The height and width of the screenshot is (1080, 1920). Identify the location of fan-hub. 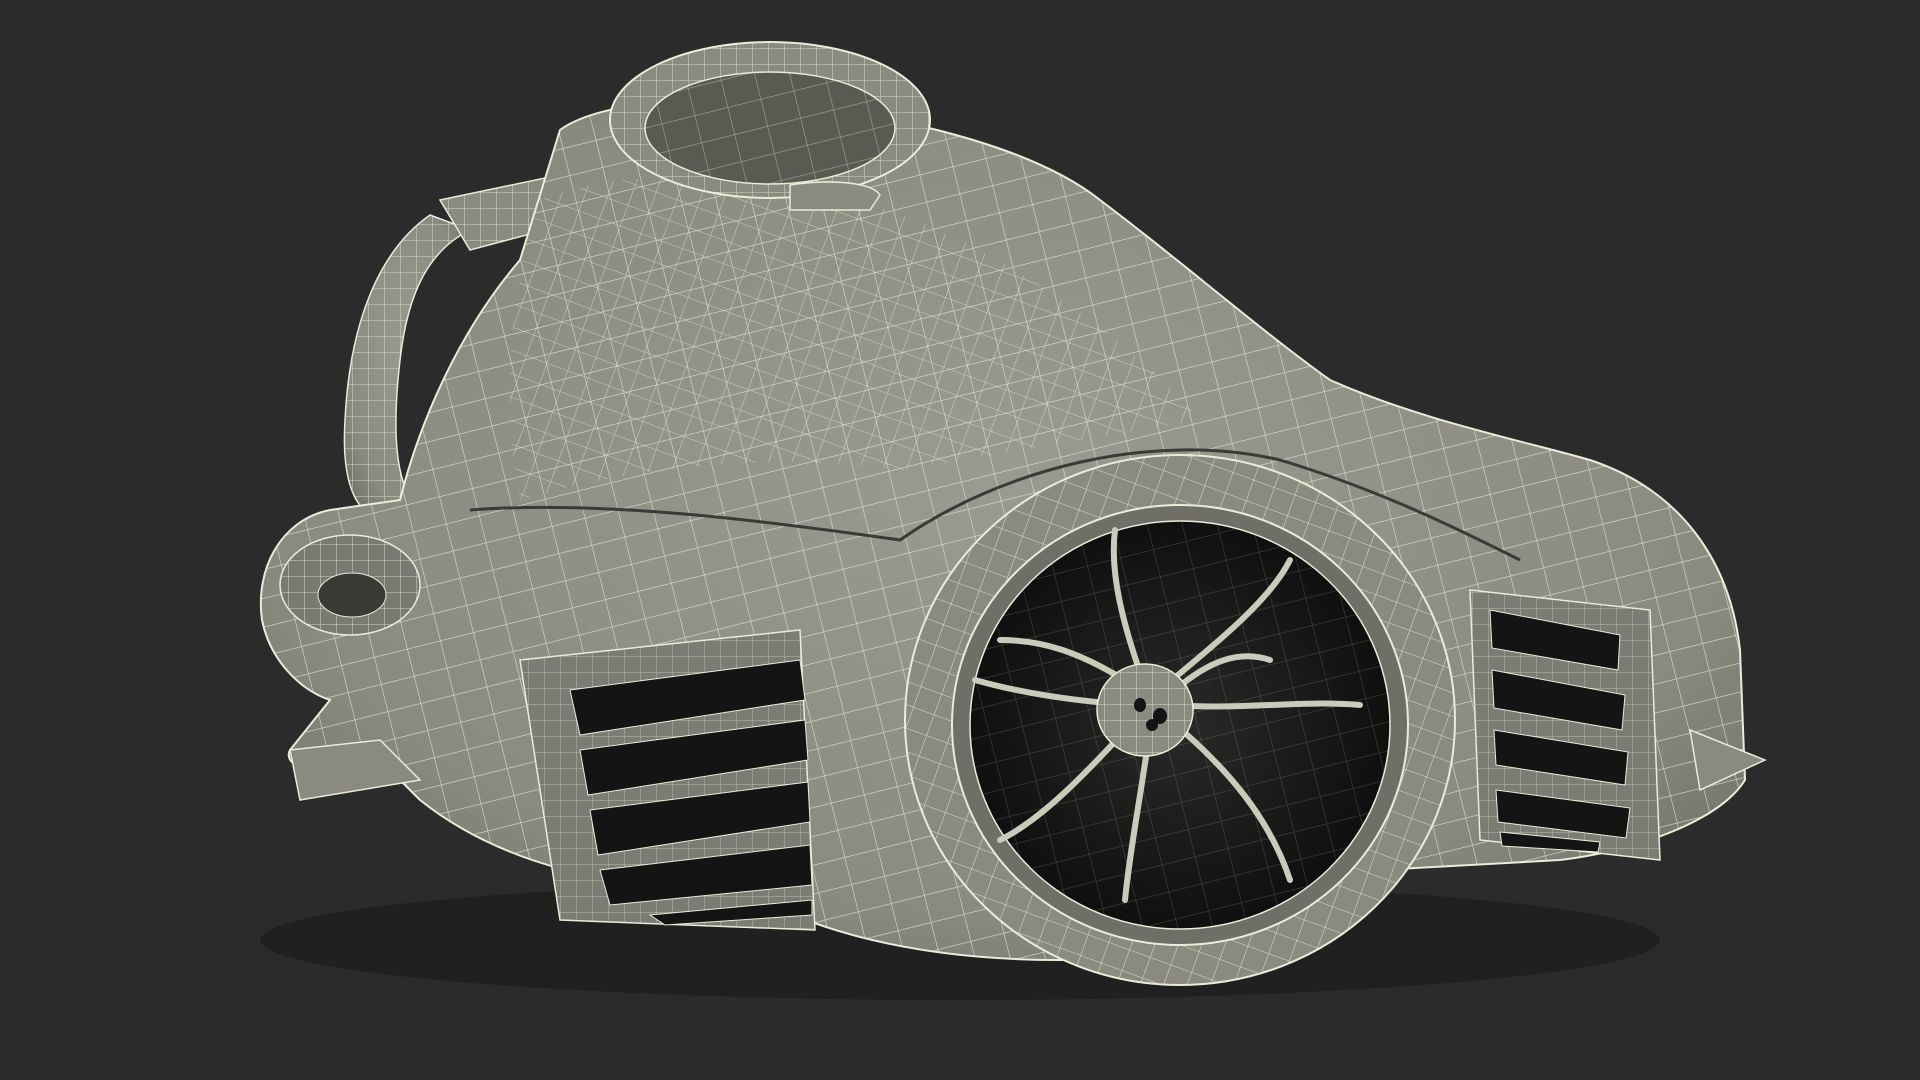
(1145, 710).